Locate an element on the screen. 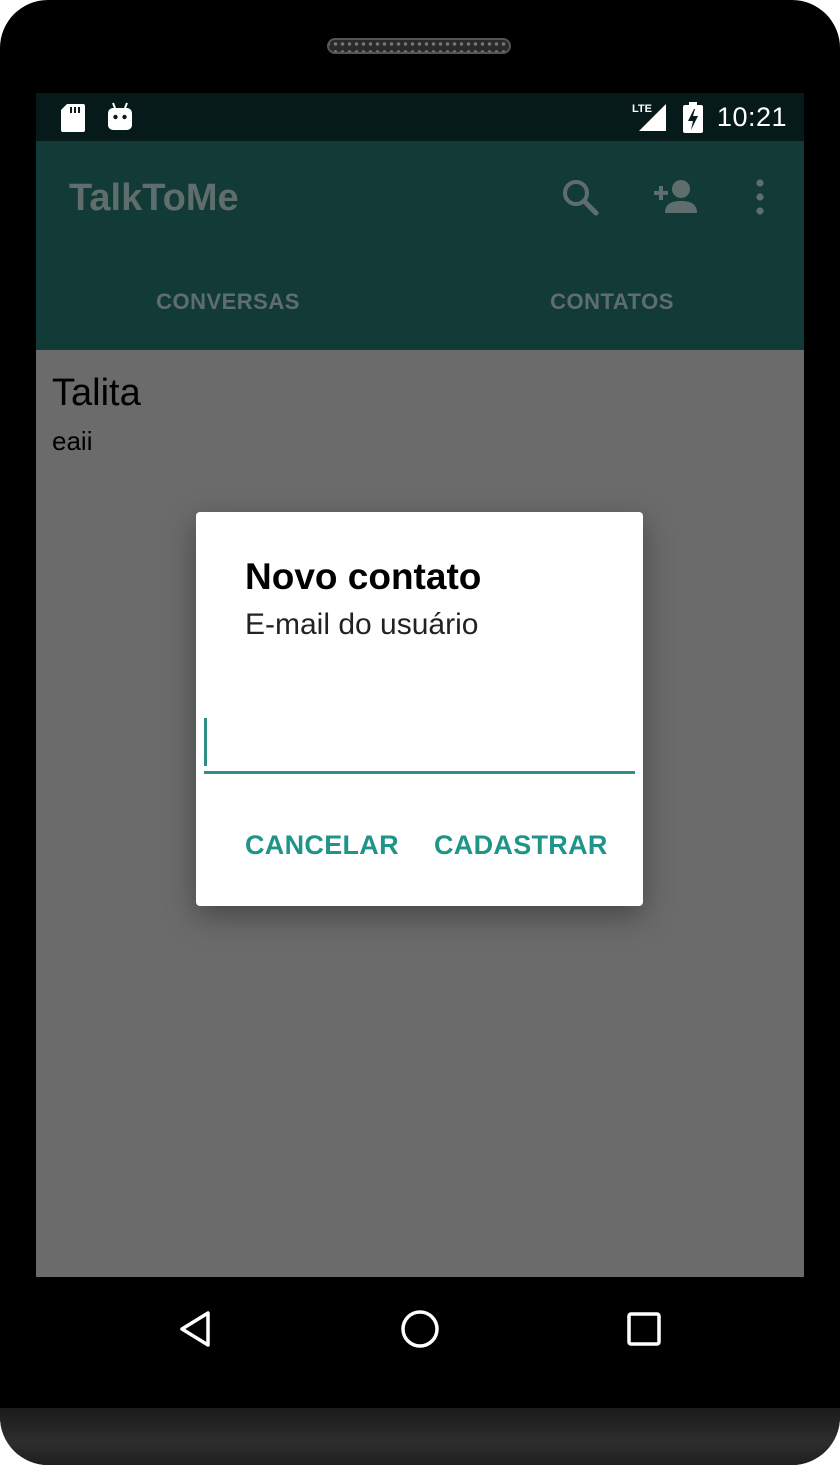 Image resolution: width=840 pixels, height=1465 pixels. recents-icon is located at coordinates (644, 1329).